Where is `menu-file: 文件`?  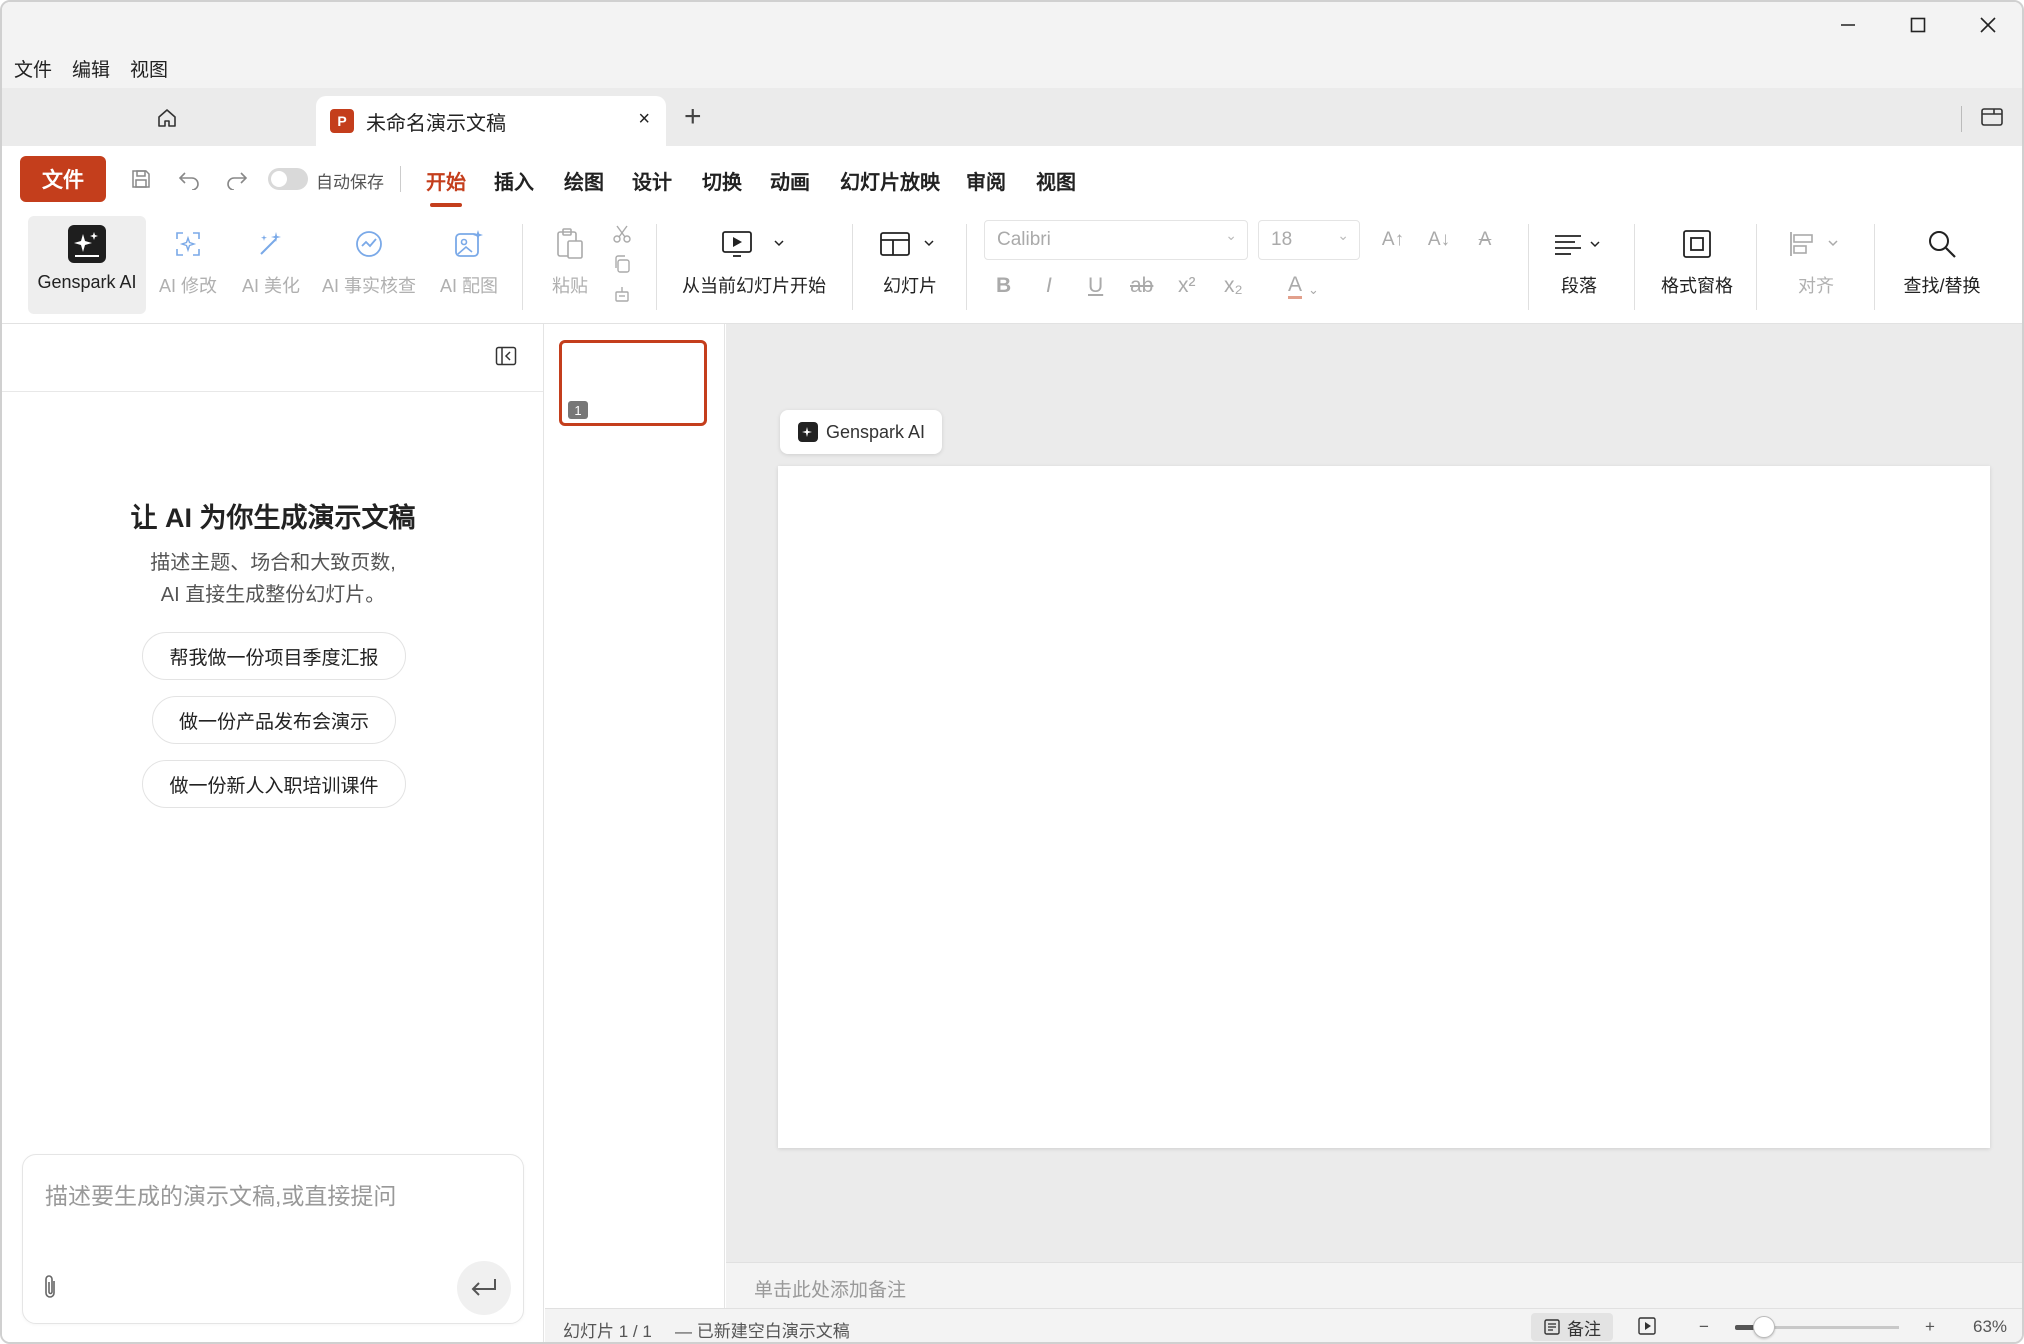 menu-file: 文件 is located at coordinates (33, 68).